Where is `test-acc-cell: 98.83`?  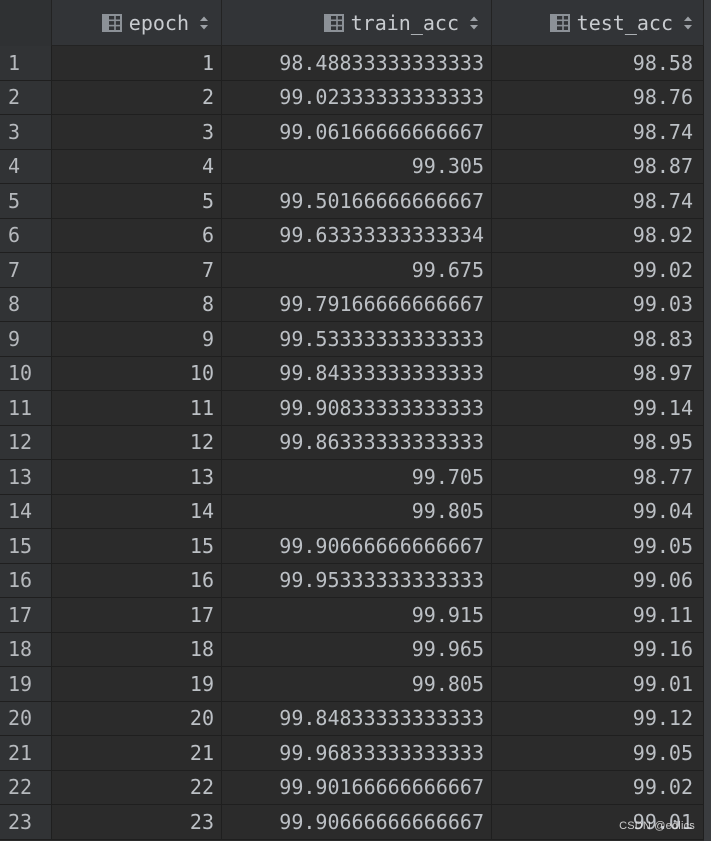 test-acc-cell: 98.83 is located at coordinates (598, 339).